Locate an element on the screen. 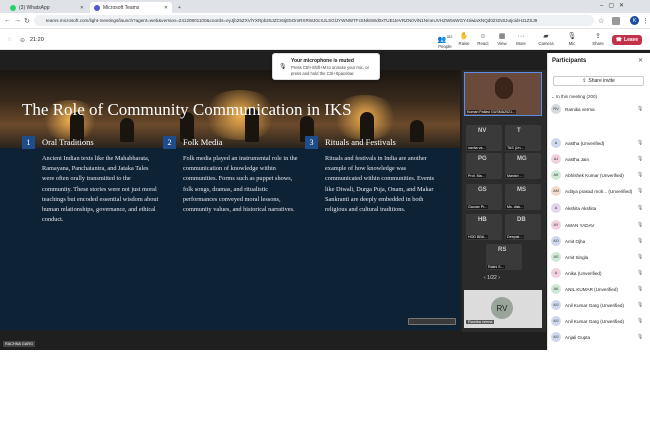 This screenshot has height=433, width=650. participant-name: Aditya prasad moh... (Unverified) is located at coordinates (599, 191).